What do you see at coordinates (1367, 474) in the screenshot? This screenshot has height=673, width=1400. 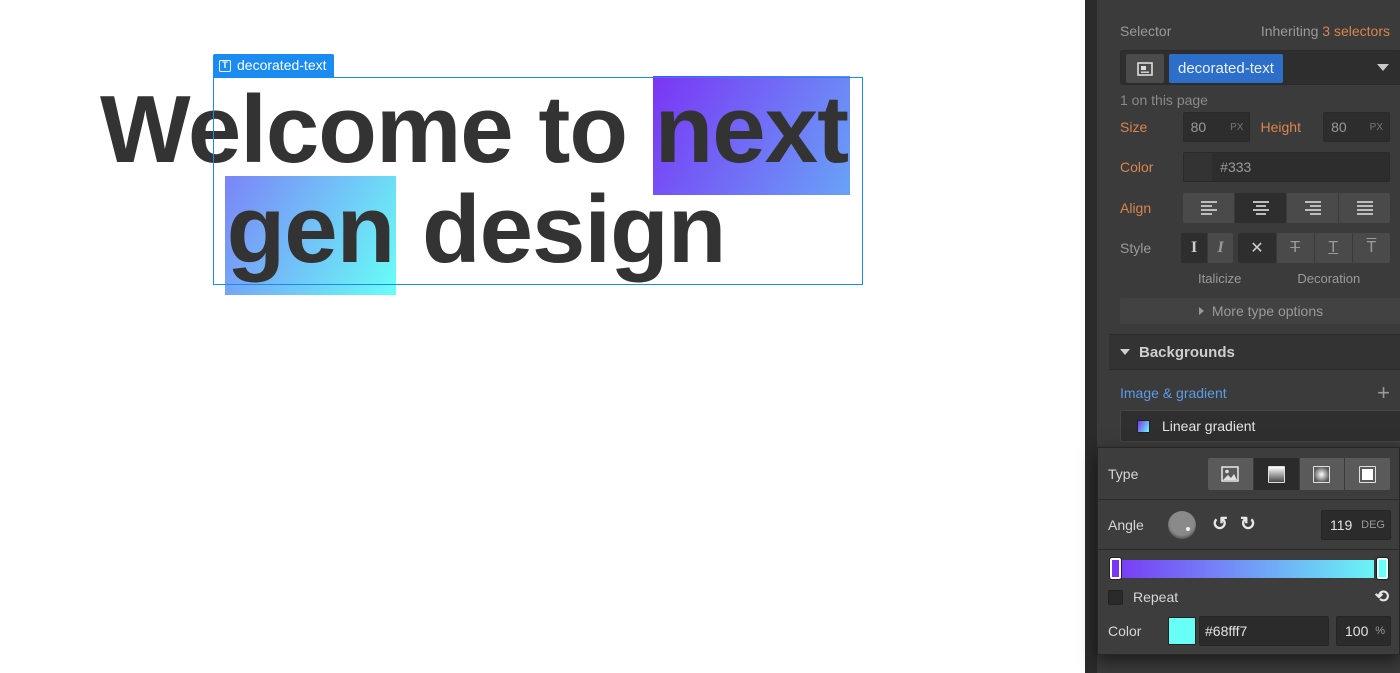 I see `solid-color-type-button` at bounding box center [1367, 474].